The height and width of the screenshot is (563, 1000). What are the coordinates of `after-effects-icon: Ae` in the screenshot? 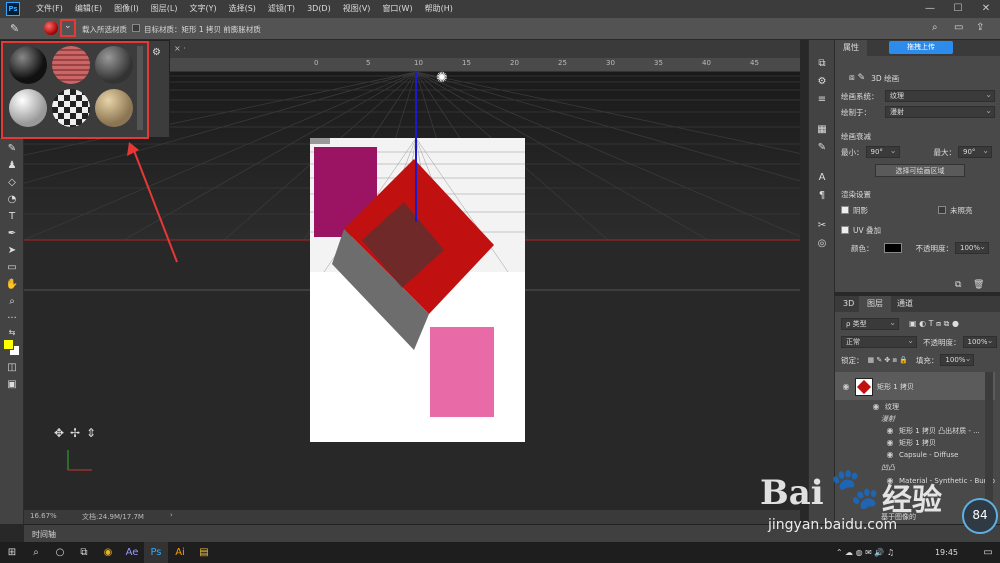 It's located at (132, 552).